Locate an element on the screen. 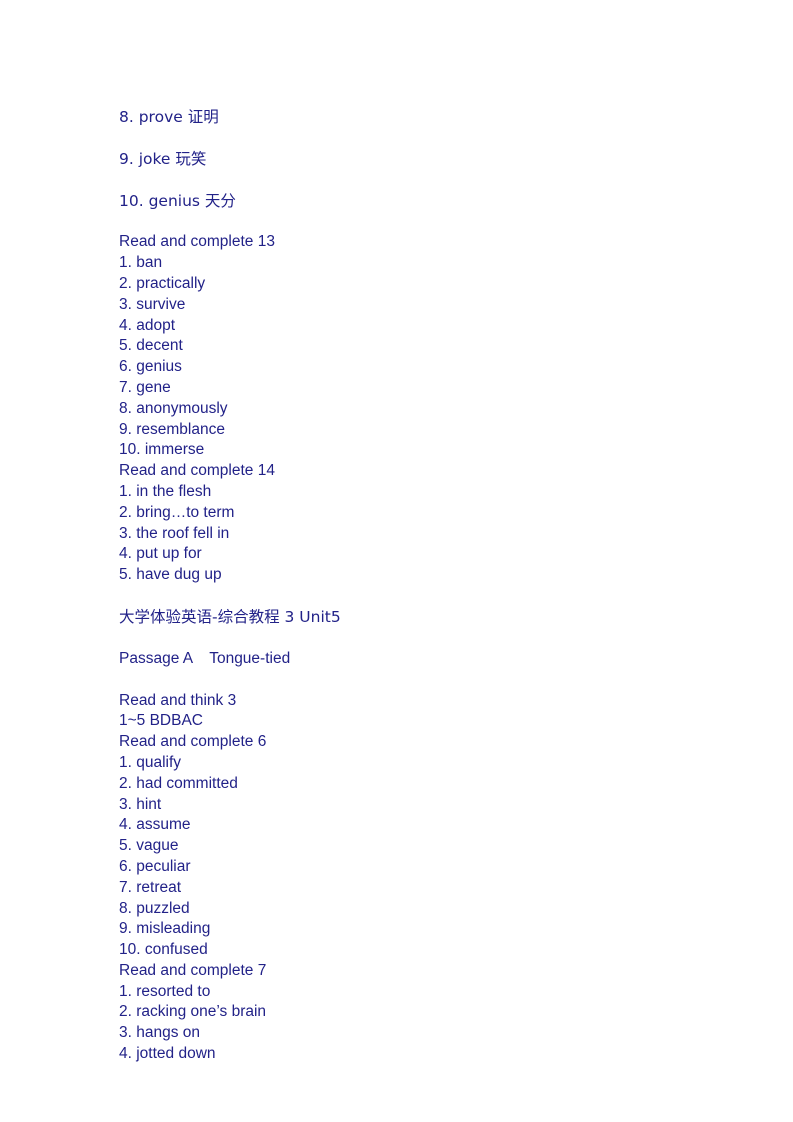 This screenshot has width=793, height=1122. answer-item: 9. resemblance is located at coordinates (172, 429).